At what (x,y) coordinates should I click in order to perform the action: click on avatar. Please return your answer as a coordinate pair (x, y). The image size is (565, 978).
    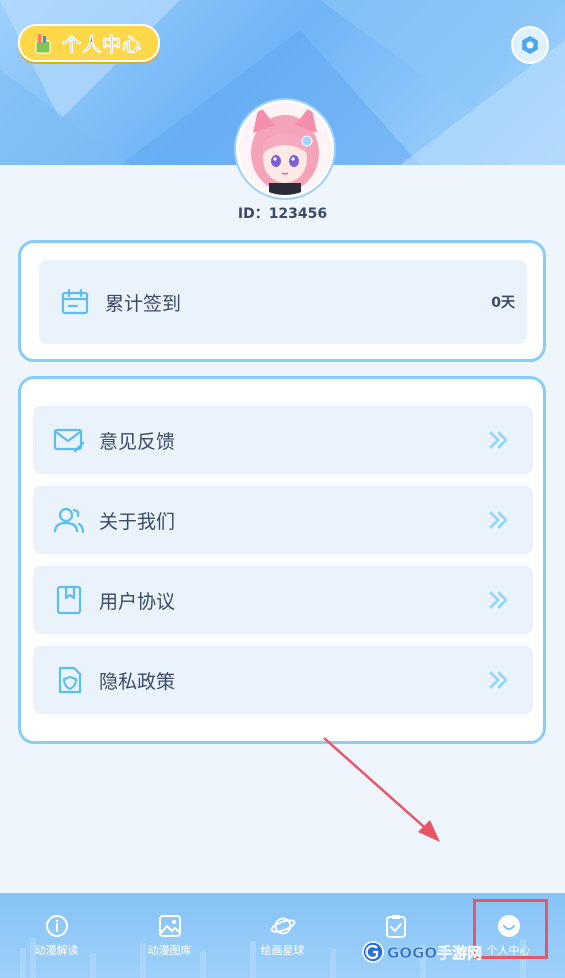
    Looking at the image, I should click on (285, 149).